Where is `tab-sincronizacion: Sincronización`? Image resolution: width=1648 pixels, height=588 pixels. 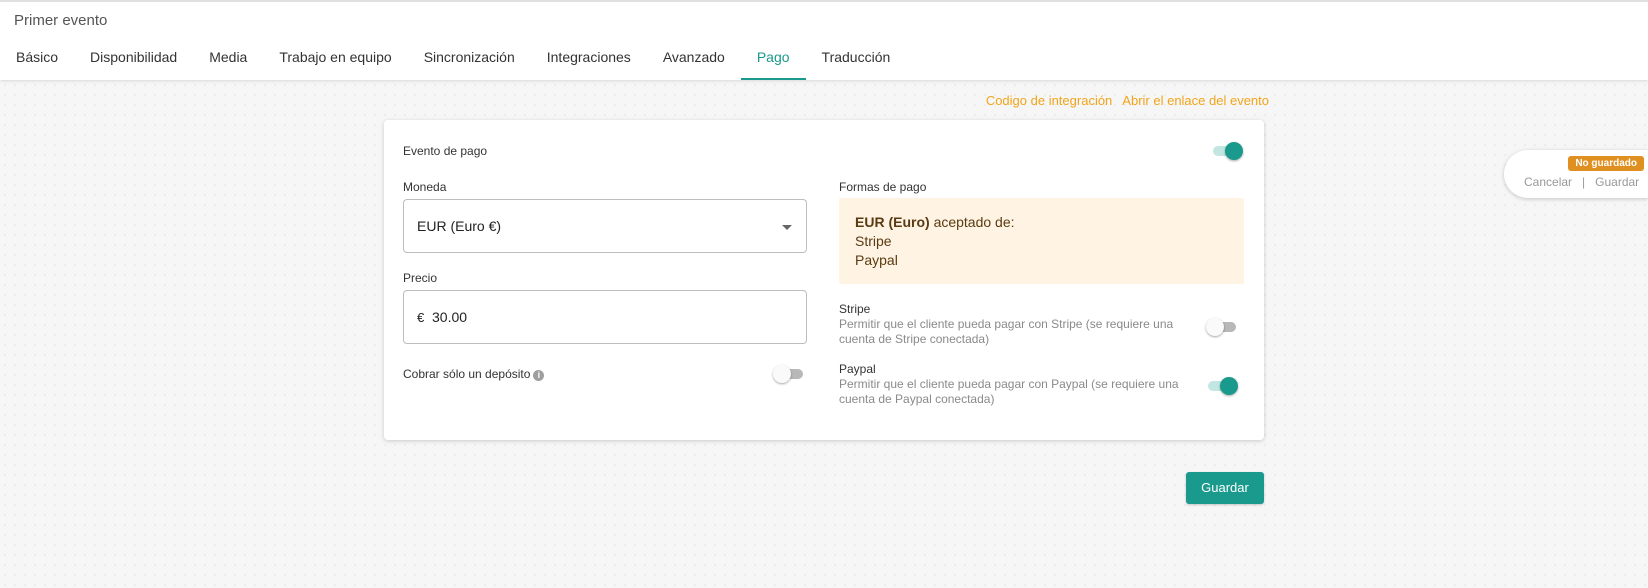
tab-sincronizacion: Sincronización is located at coordinates (469, 61).